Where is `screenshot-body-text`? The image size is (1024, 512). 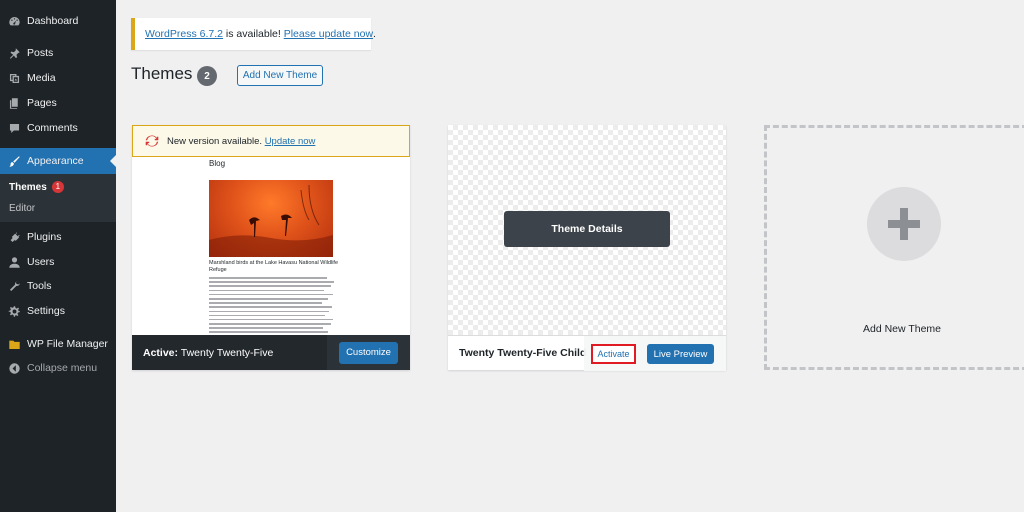
screenshot-body-text is located at coordinates (273, 306).